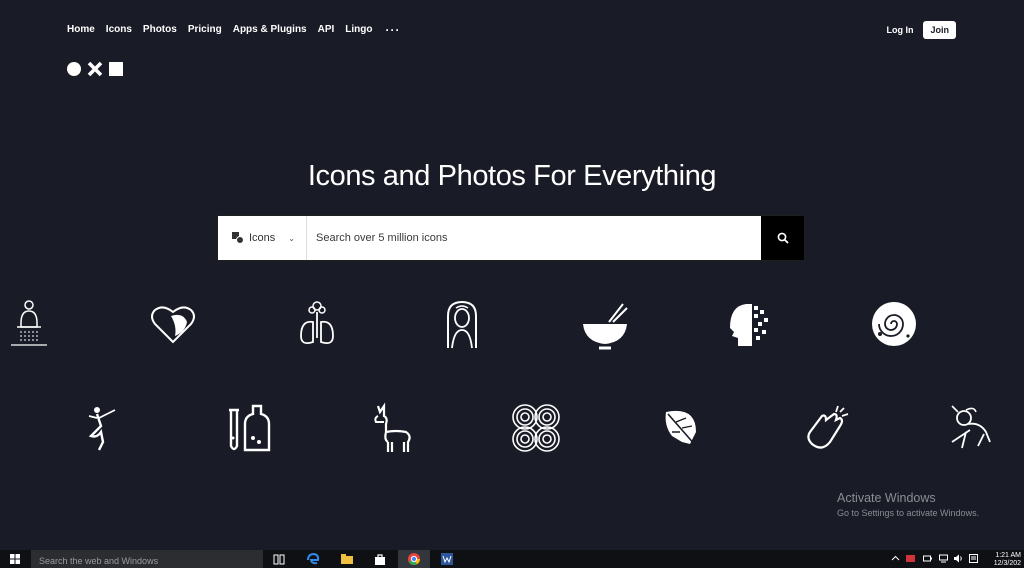 This screenshot has width=1024, height=568. What do you see at coordinates (895, 558) in the screenshot?
I see `chevron-up-icon` at bounding box center [895, 558].